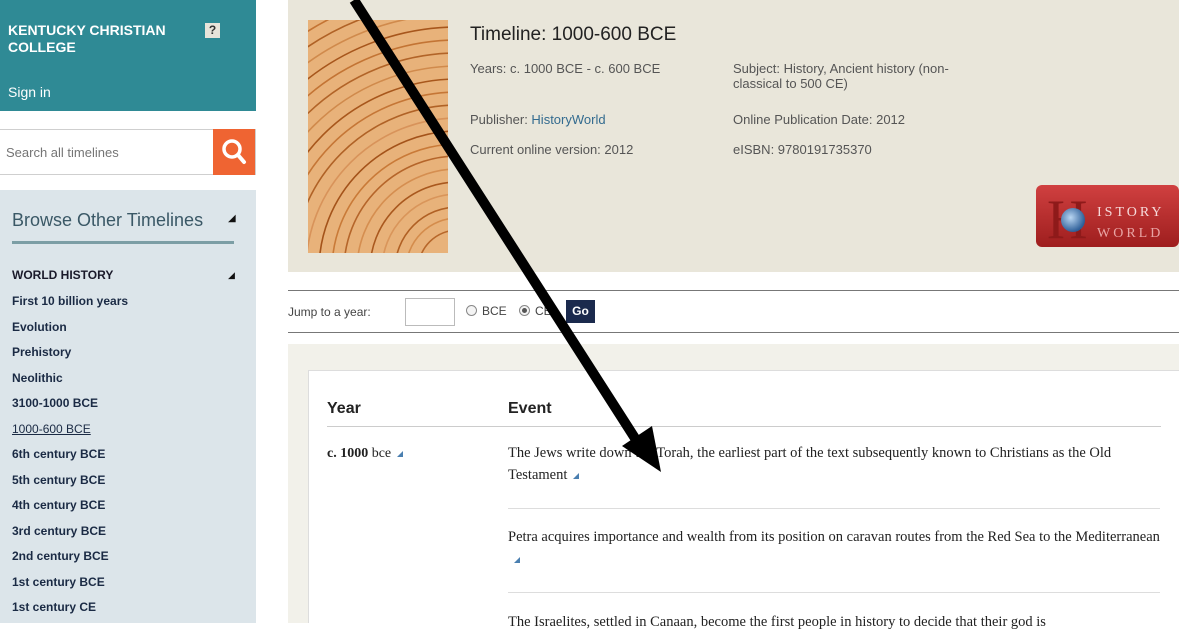 This screenshot has width=1179, height=633. Describe the element at coordinates (70, 332) in the screenshot. I see `timeline-item: Evolution` at that location.